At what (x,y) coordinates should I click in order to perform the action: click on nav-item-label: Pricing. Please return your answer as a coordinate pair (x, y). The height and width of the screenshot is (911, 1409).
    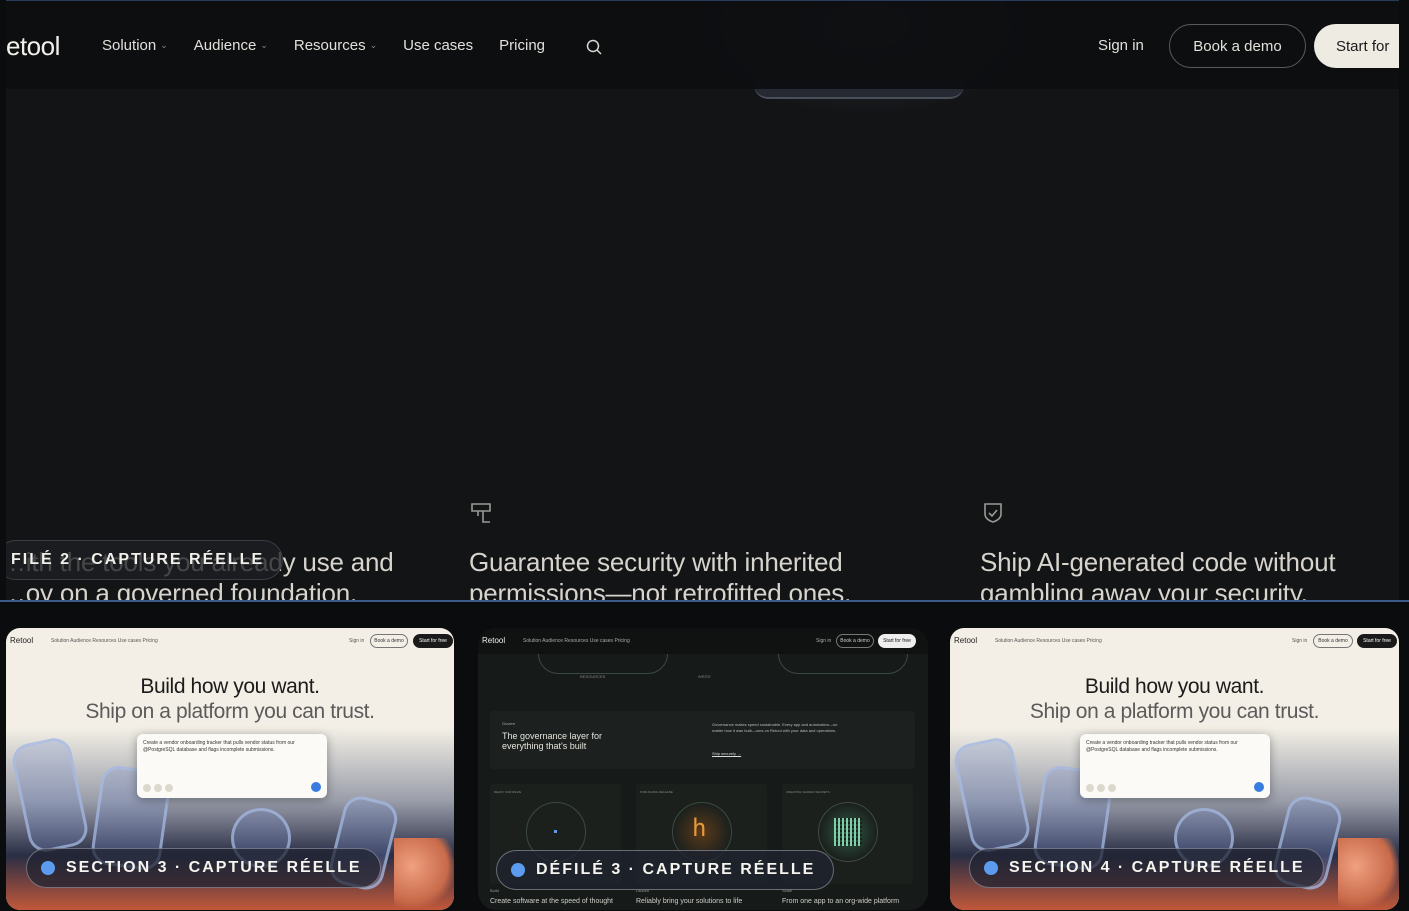
    Looking at the image, I should click on (522, 45).